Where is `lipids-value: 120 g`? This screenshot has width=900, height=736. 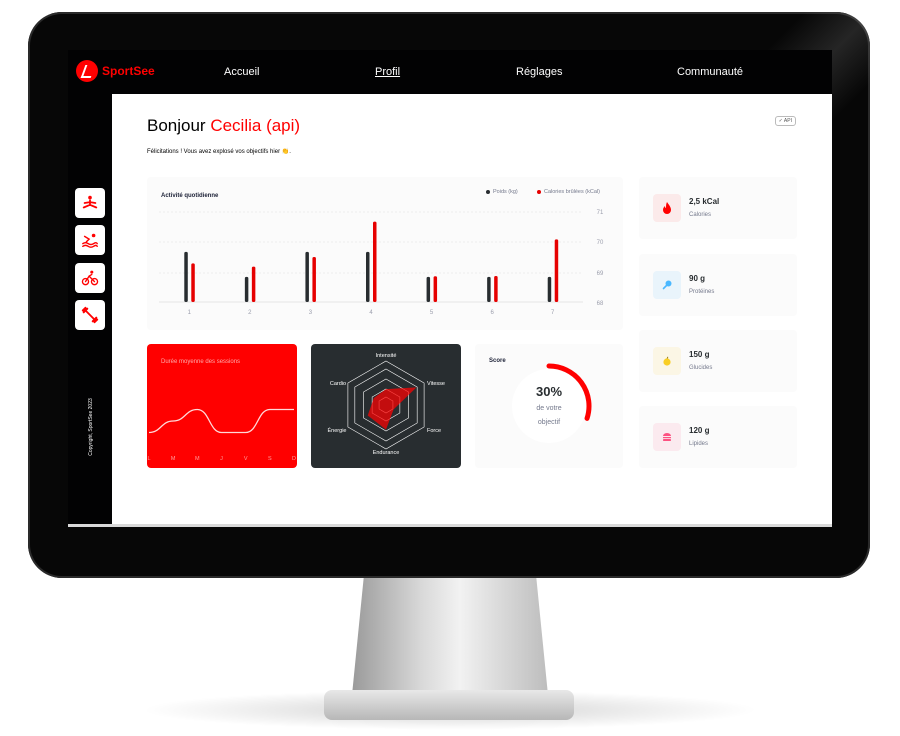 lipids-value: 120 g is located at coordinates (699, 430).